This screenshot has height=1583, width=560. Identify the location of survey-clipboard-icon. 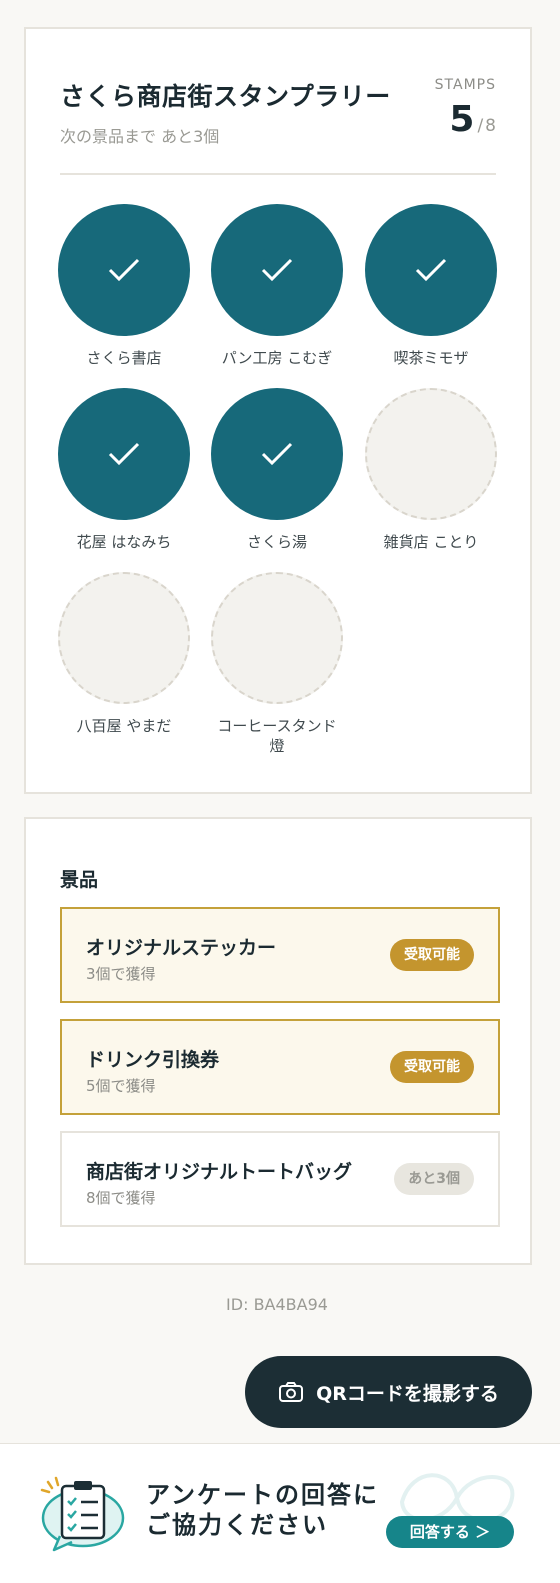
(83, 1516).